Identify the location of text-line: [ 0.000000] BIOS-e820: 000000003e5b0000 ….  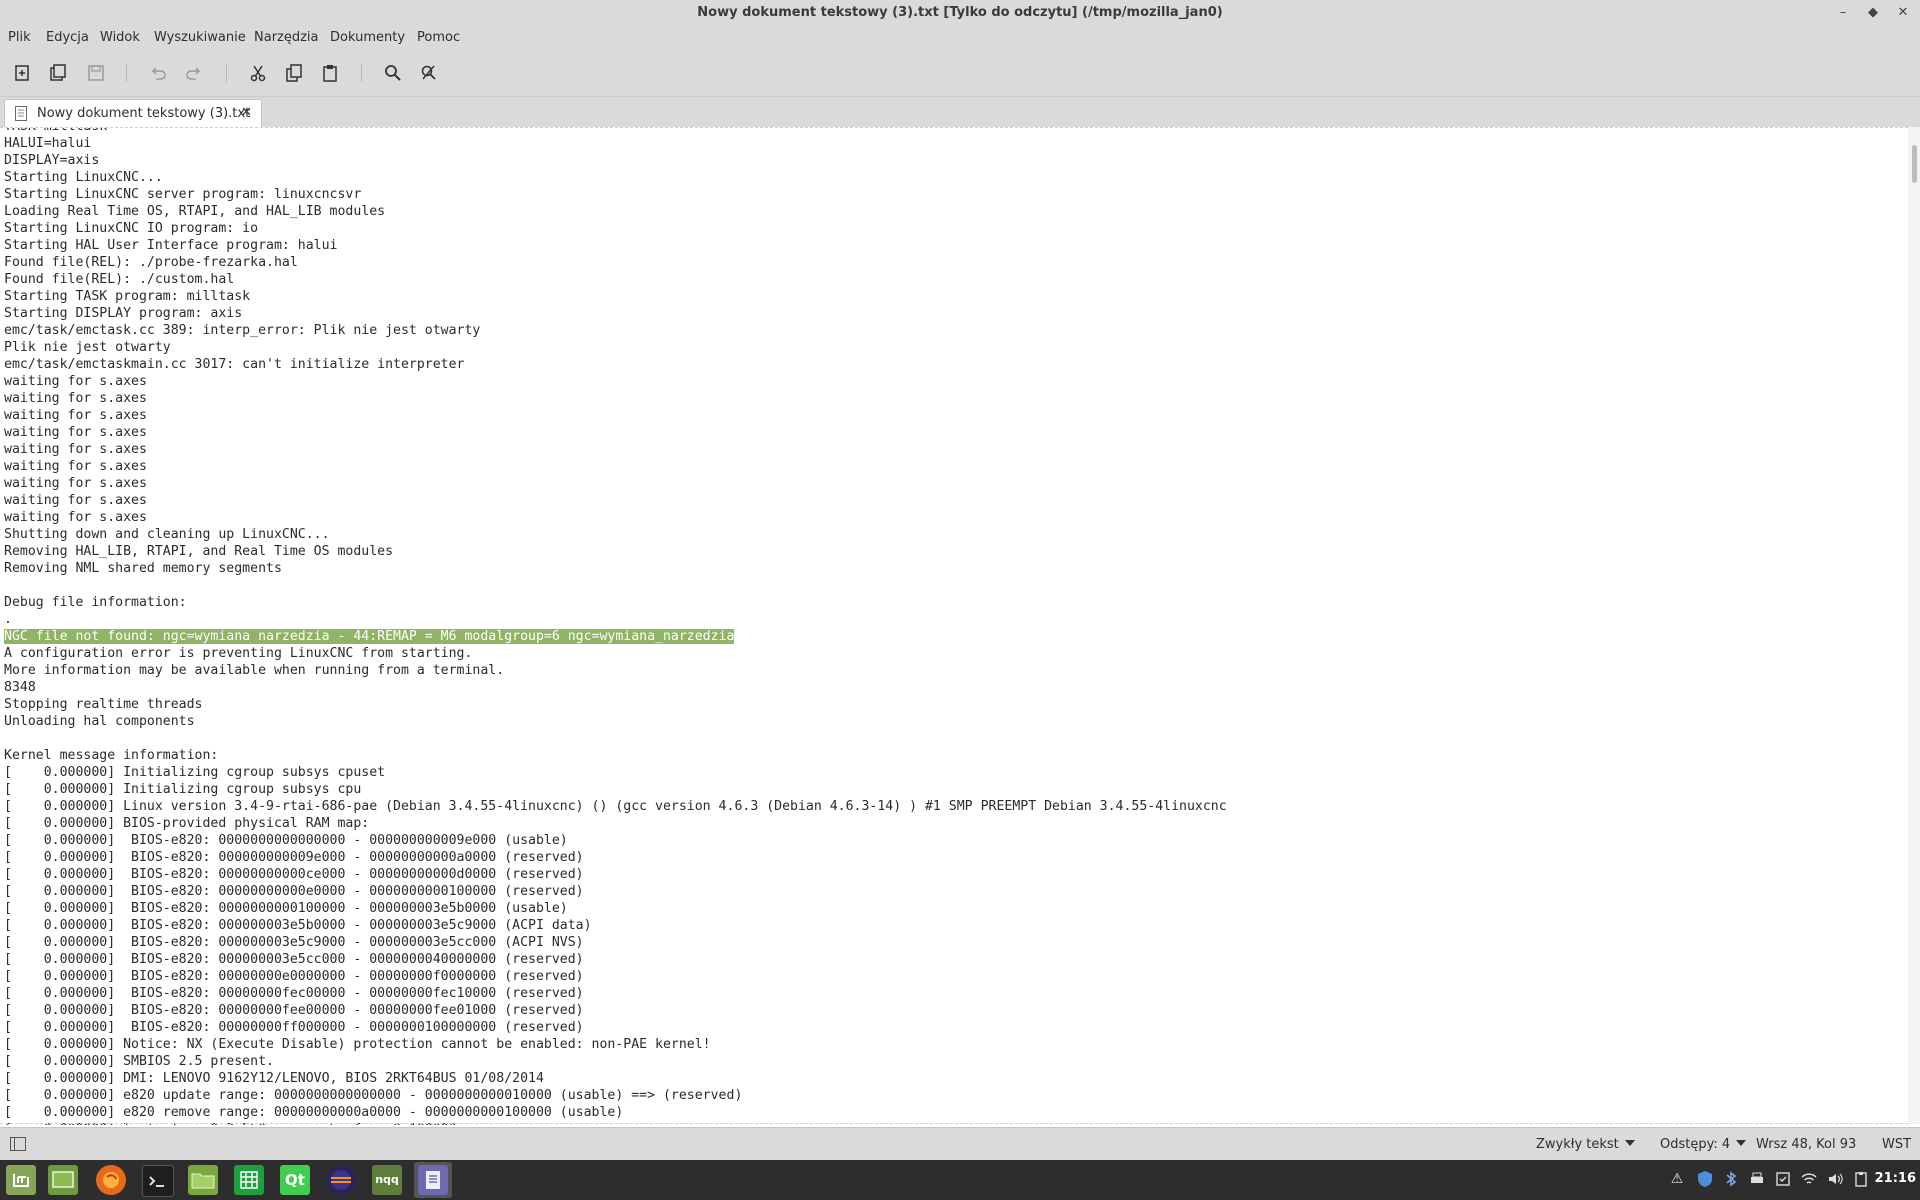
(298, 925).